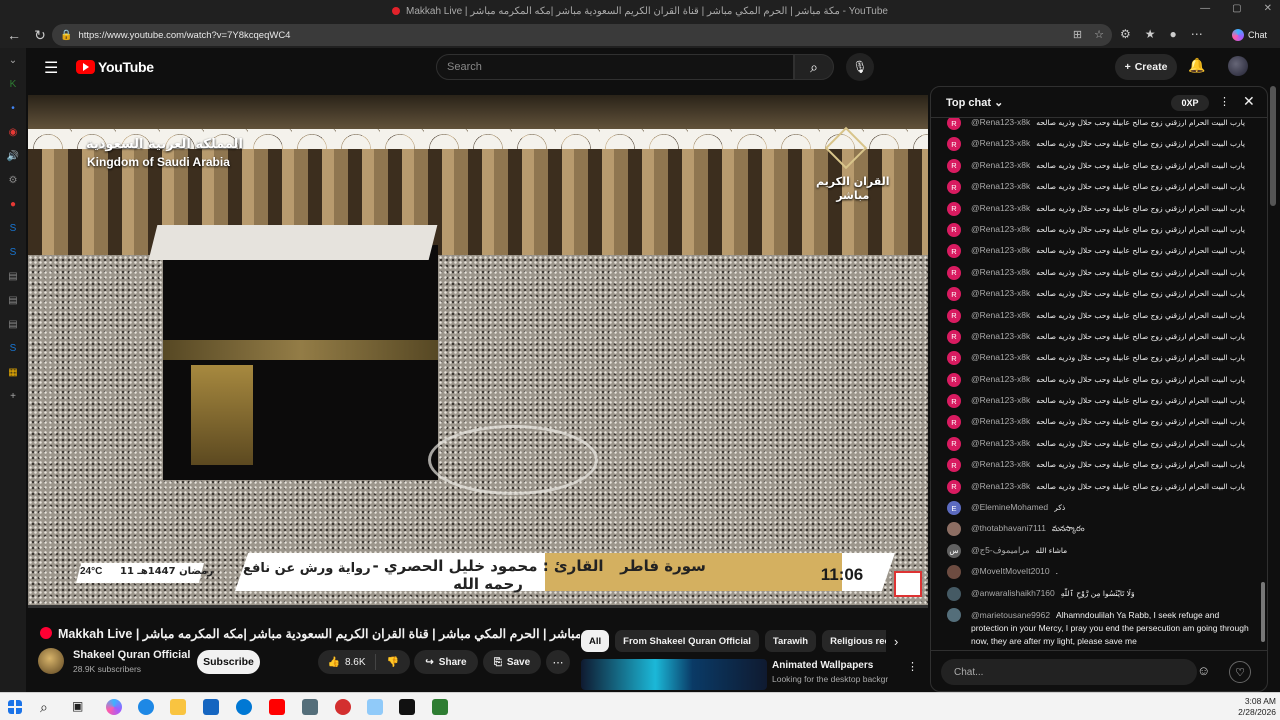 The image size is (1280, 720). I want to click on chip-0: All, so click(595, 641).